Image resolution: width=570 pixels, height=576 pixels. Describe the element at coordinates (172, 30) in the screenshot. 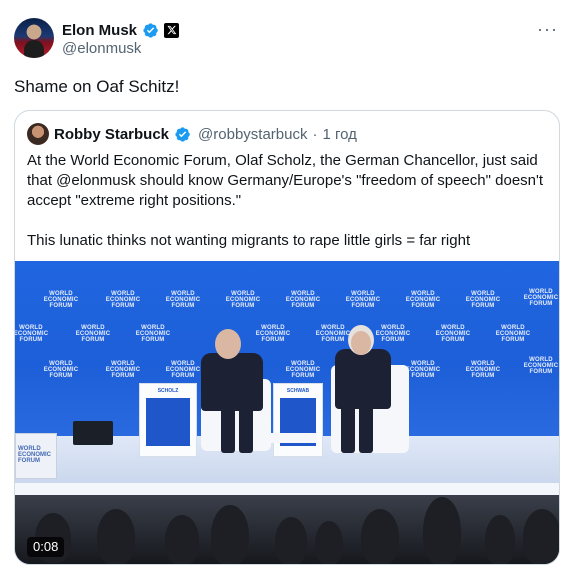

I see `x-affiliation-icon` at that location.